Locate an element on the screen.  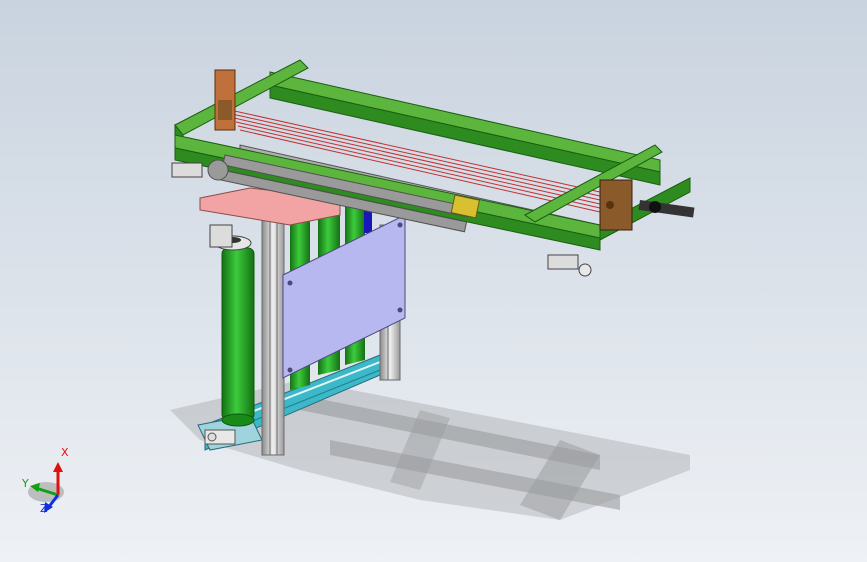
x-axis-label: X is located at coordinates (65, 452).